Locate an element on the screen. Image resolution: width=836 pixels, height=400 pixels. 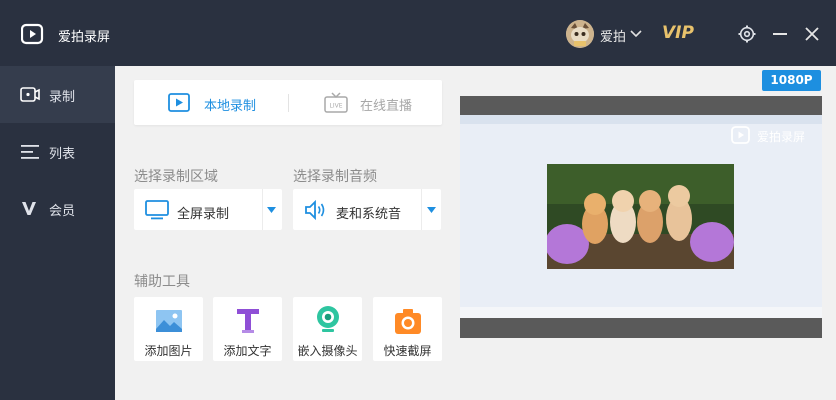
audio-select-value: 麦和系统音 is located at coordinates (369, 214).